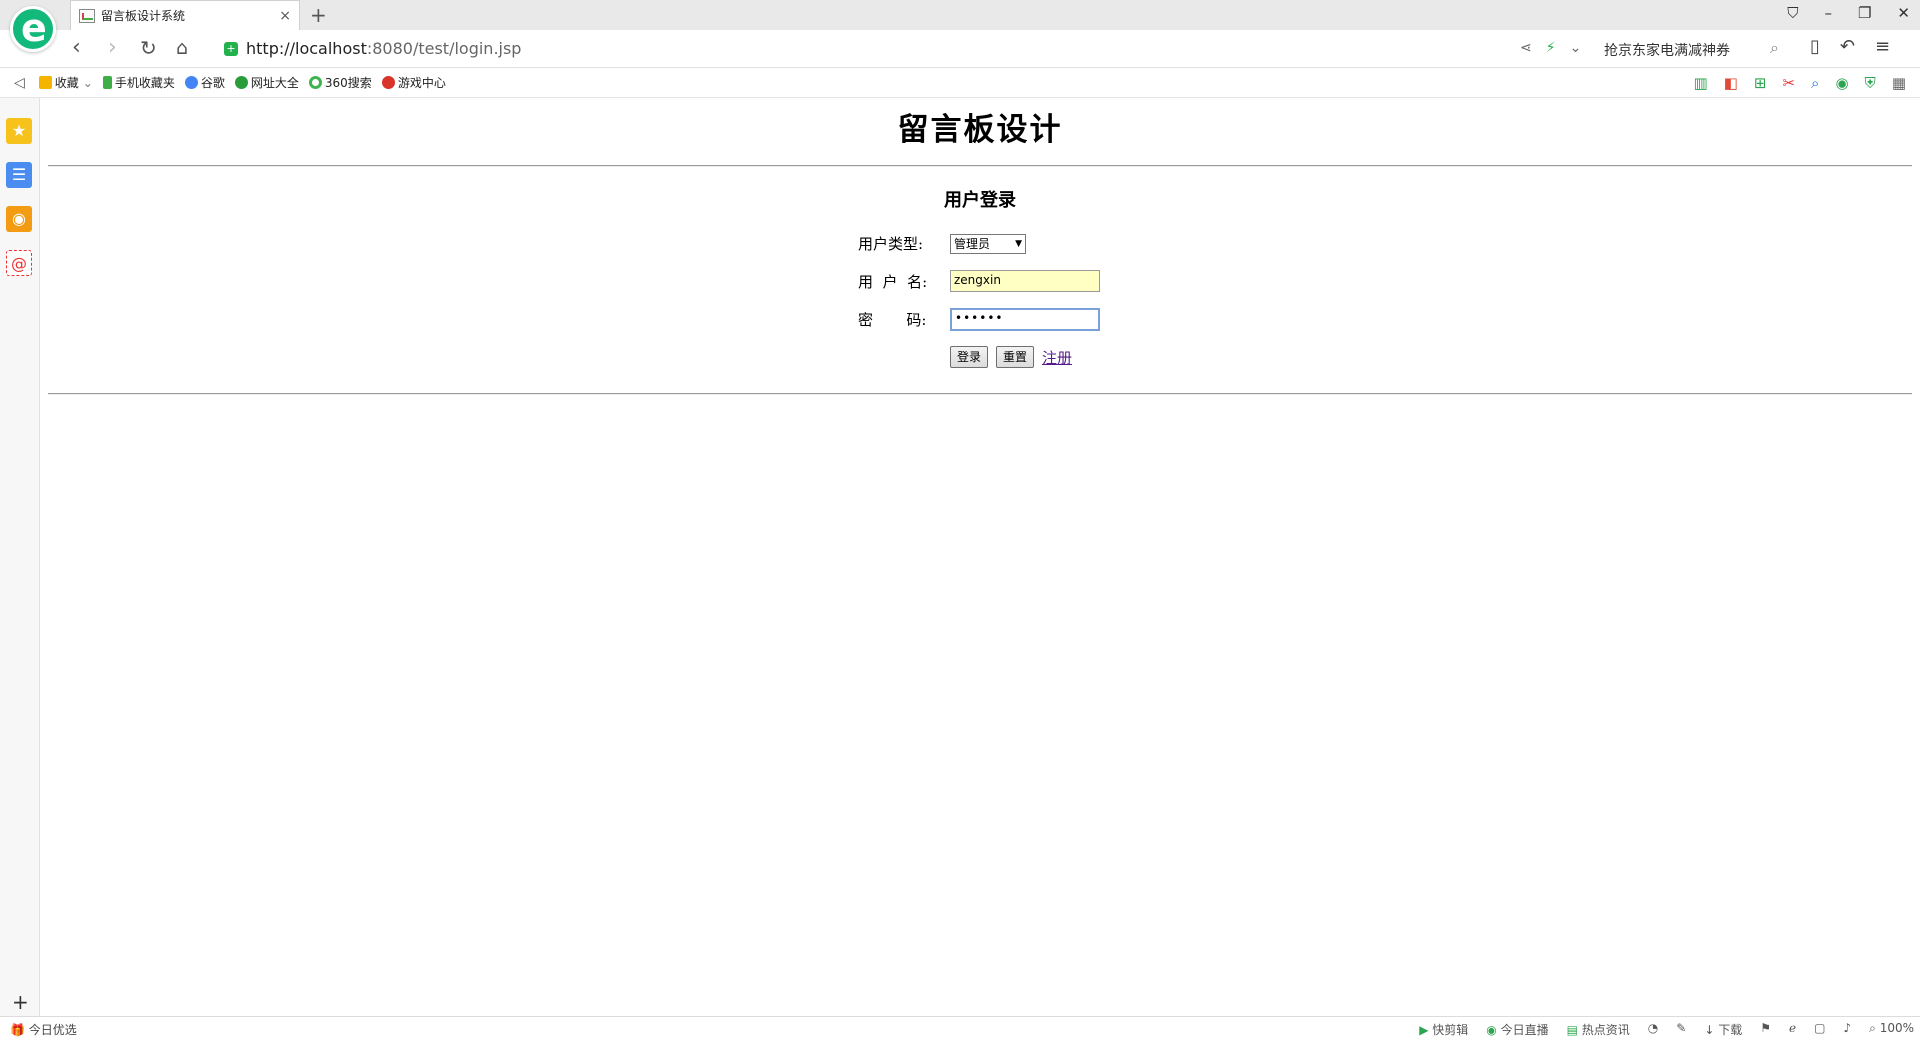 Image resolution: width=1920 pixels, height=1040 pixels. I want to click on app-grid-color-icon: ◧, so click(1731, 83).